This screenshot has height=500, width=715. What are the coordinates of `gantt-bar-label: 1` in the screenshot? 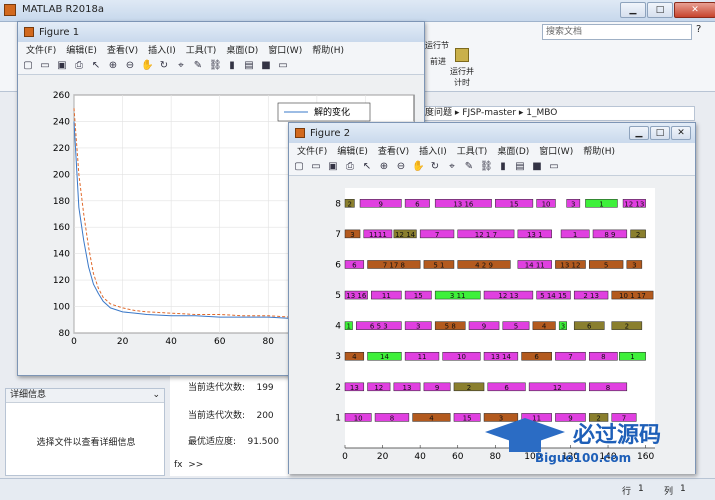 It's located at (575, 235).